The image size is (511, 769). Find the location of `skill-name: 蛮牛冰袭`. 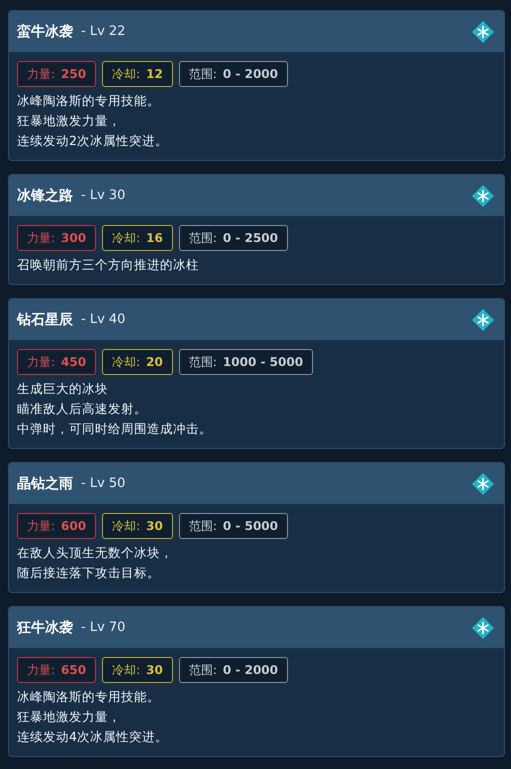

skill-name: 蛮牛冰袭 is located at coordinates (45, 31).